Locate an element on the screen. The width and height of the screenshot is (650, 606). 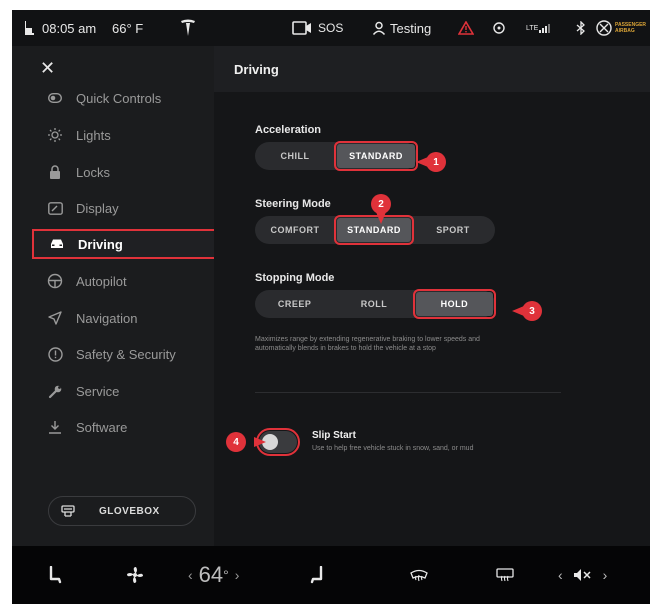
fan-icon is located at coordinates (135, 575).